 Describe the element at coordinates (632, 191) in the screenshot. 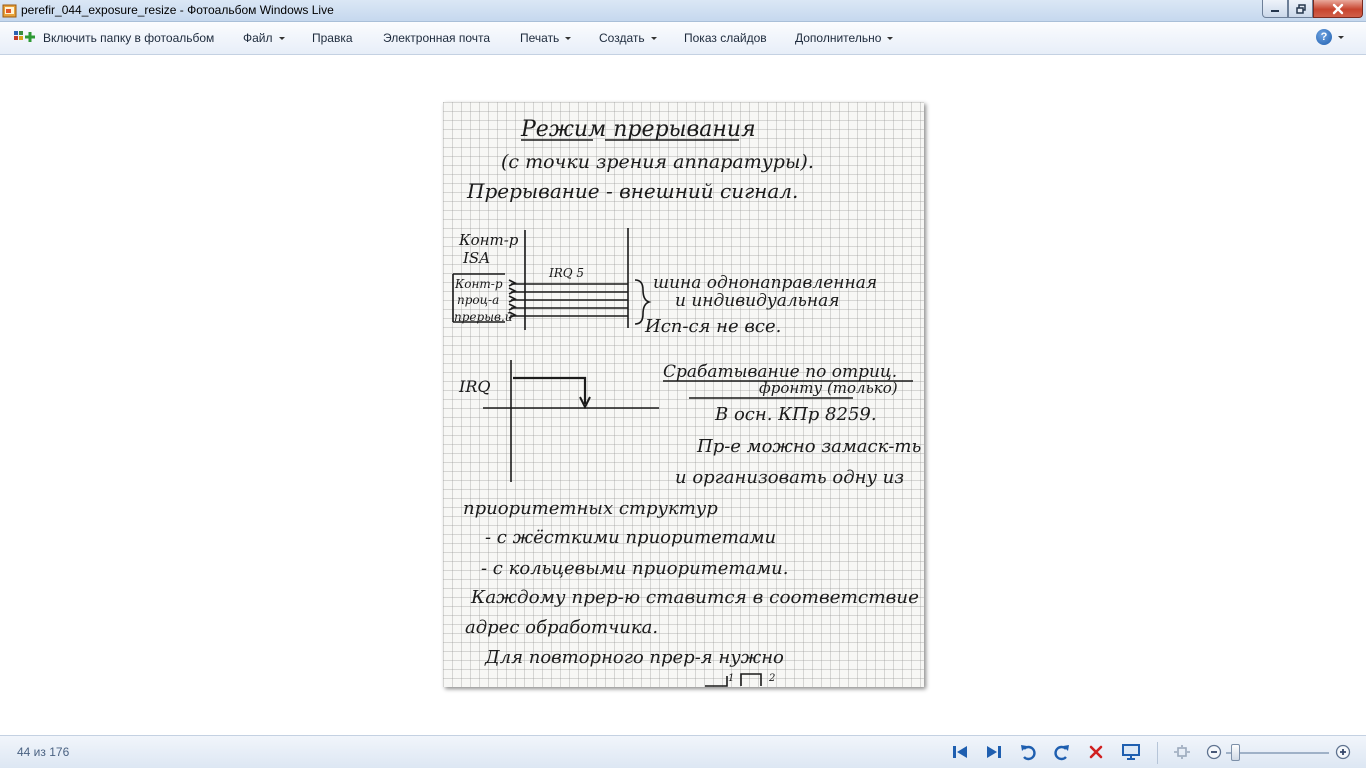

I see `note-line: Прерывание - внешний сигнал.` at that location.